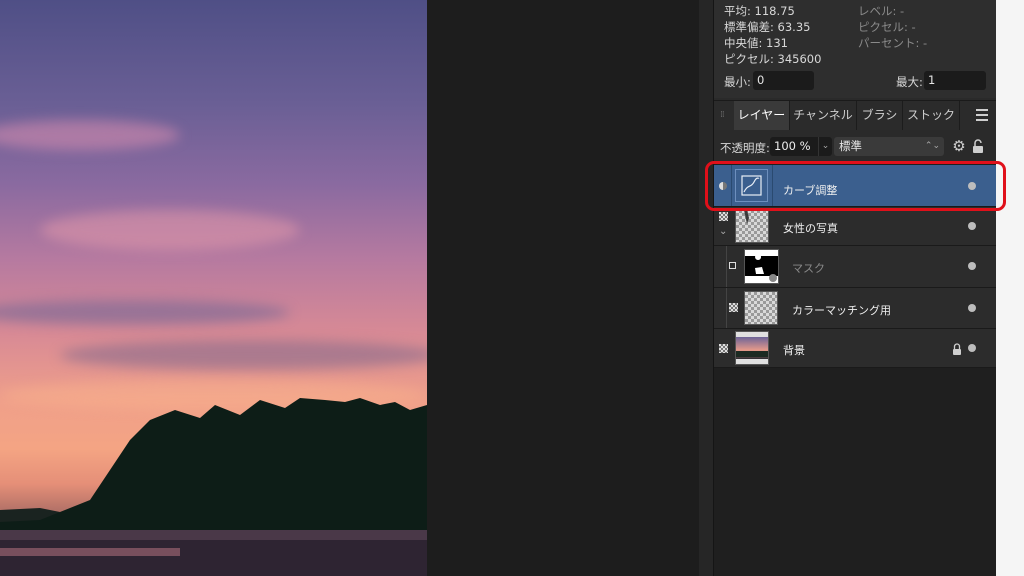 Image resolution: width=1024 pixels, height=576 pixels. What do you see at coordinates (855, 267) in the screenshot?
I see `layer-mask: マスク` at bounding box center [855, 267].